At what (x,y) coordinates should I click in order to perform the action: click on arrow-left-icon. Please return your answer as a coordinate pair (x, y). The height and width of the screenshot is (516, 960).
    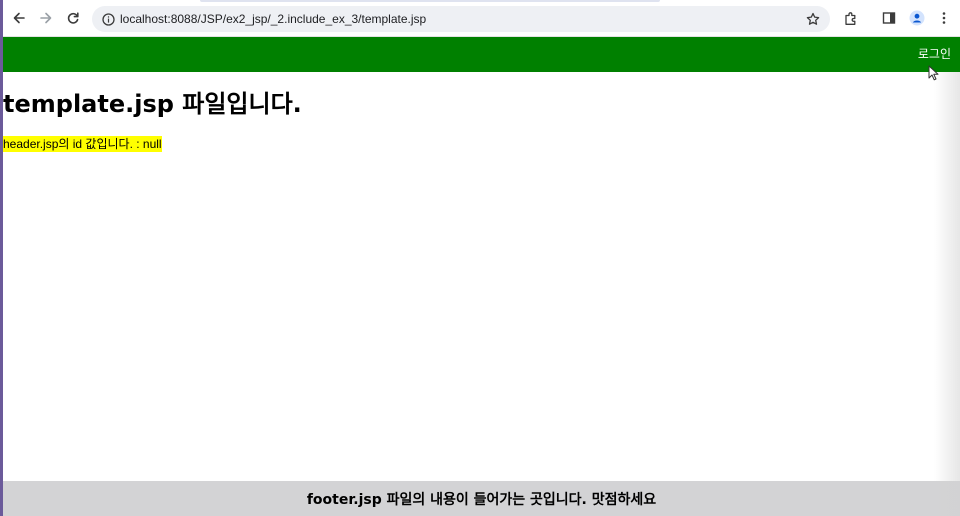
    Looking at the image, I should click on (19, 18).